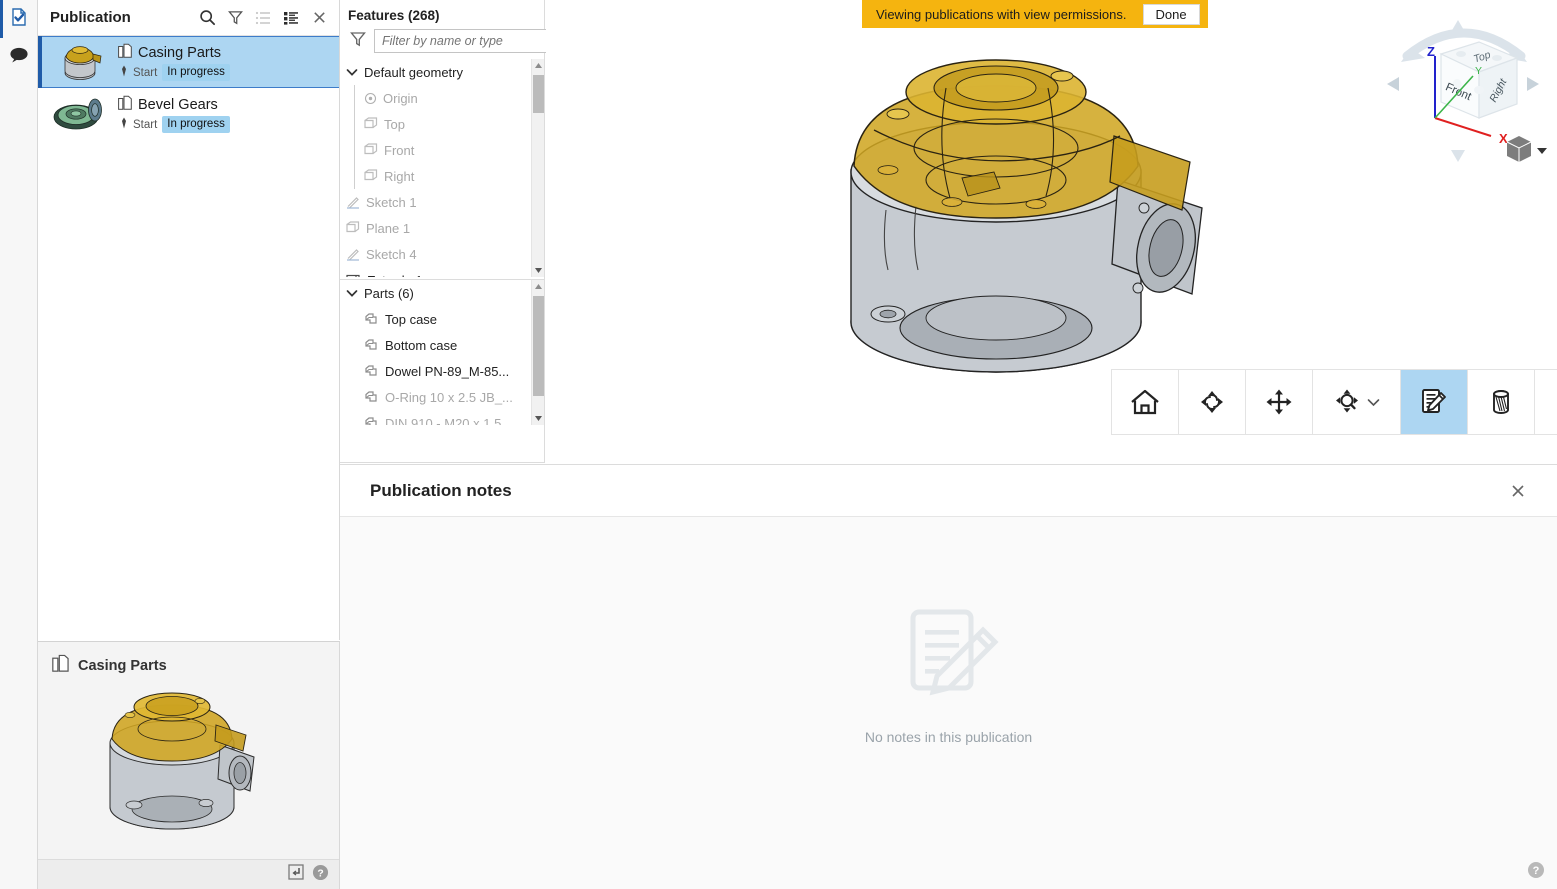 This screenshot has width=1557, height=889. I want to click on part-tree-item: Bottom case, so click(445, 345).